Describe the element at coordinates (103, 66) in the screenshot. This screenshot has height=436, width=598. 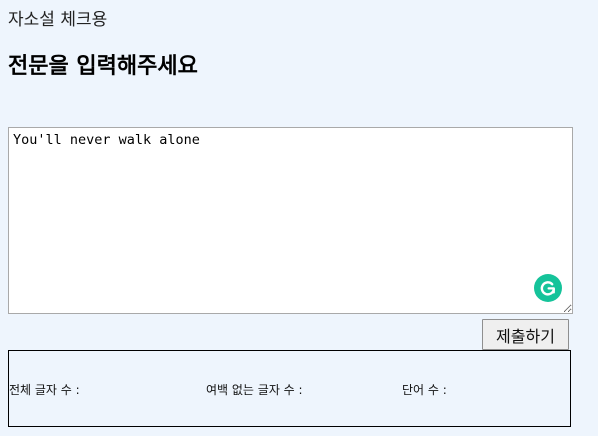
I see `page-heading: 전문을 입력해주세요` at that location.